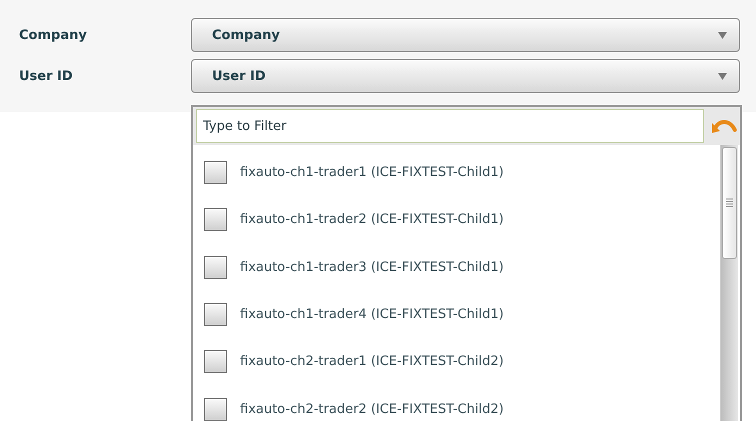 The width and height of the screenshot is (756, 421). I want to click on field-label: User ID, so click(46, 76).